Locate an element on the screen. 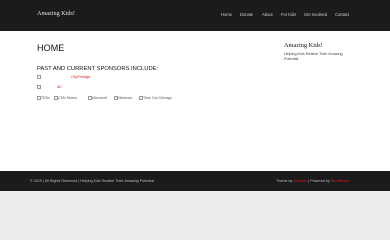 This screenshot has height=240, width=390. sponsor-image-nintendo: Nintendo is located at coordinates (125, 98).